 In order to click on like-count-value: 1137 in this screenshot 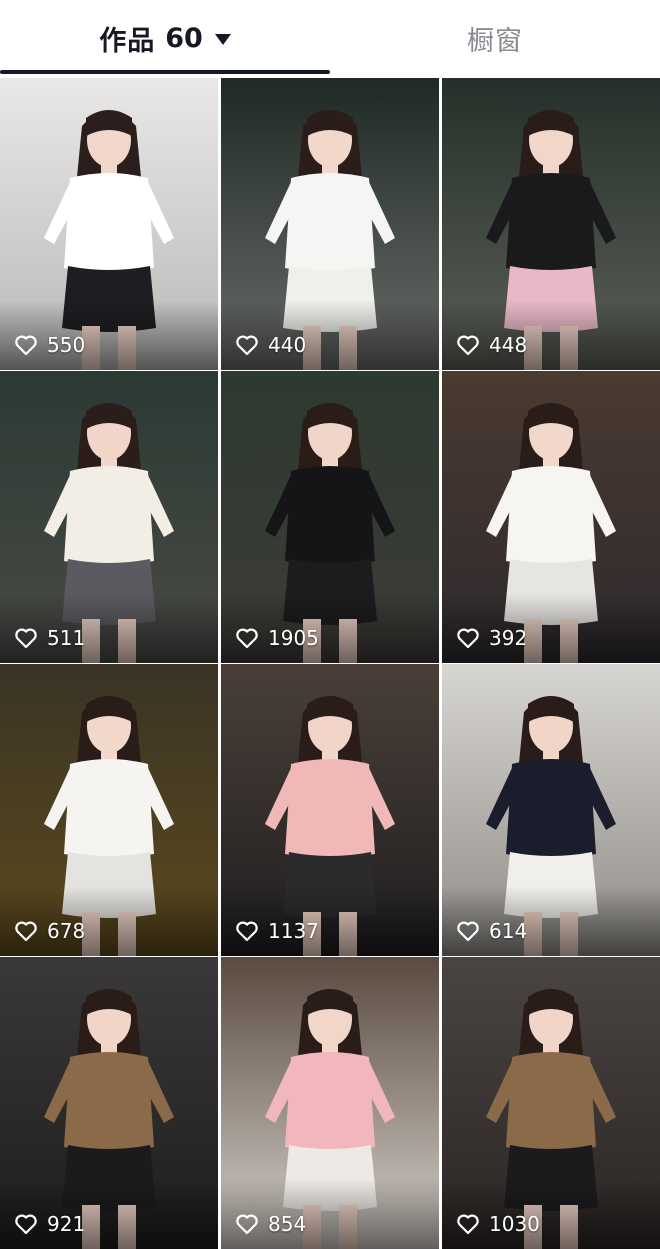, I will do `click(293, 931)`.